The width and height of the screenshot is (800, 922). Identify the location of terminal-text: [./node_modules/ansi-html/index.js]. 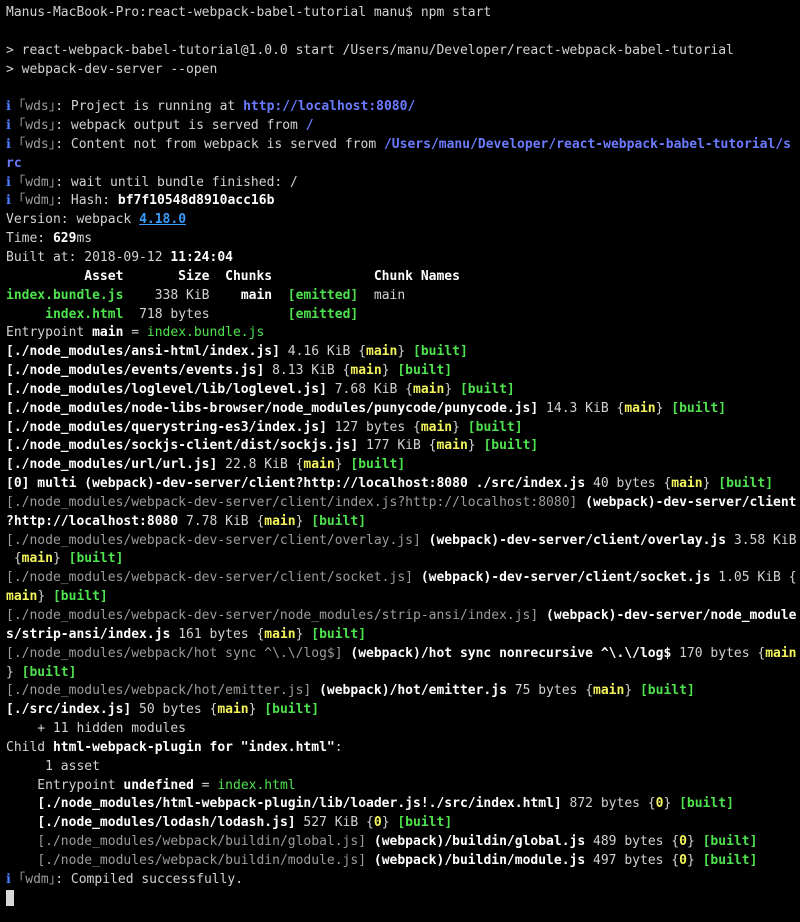
(143, 352).